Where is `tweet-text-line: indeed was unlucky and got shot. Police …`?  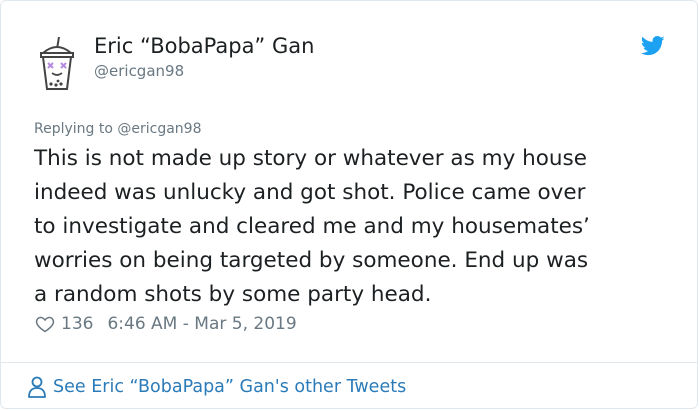
tweet-text-line: indeed was unlucky and got shot. Police … is located at coordinates (310, 192).